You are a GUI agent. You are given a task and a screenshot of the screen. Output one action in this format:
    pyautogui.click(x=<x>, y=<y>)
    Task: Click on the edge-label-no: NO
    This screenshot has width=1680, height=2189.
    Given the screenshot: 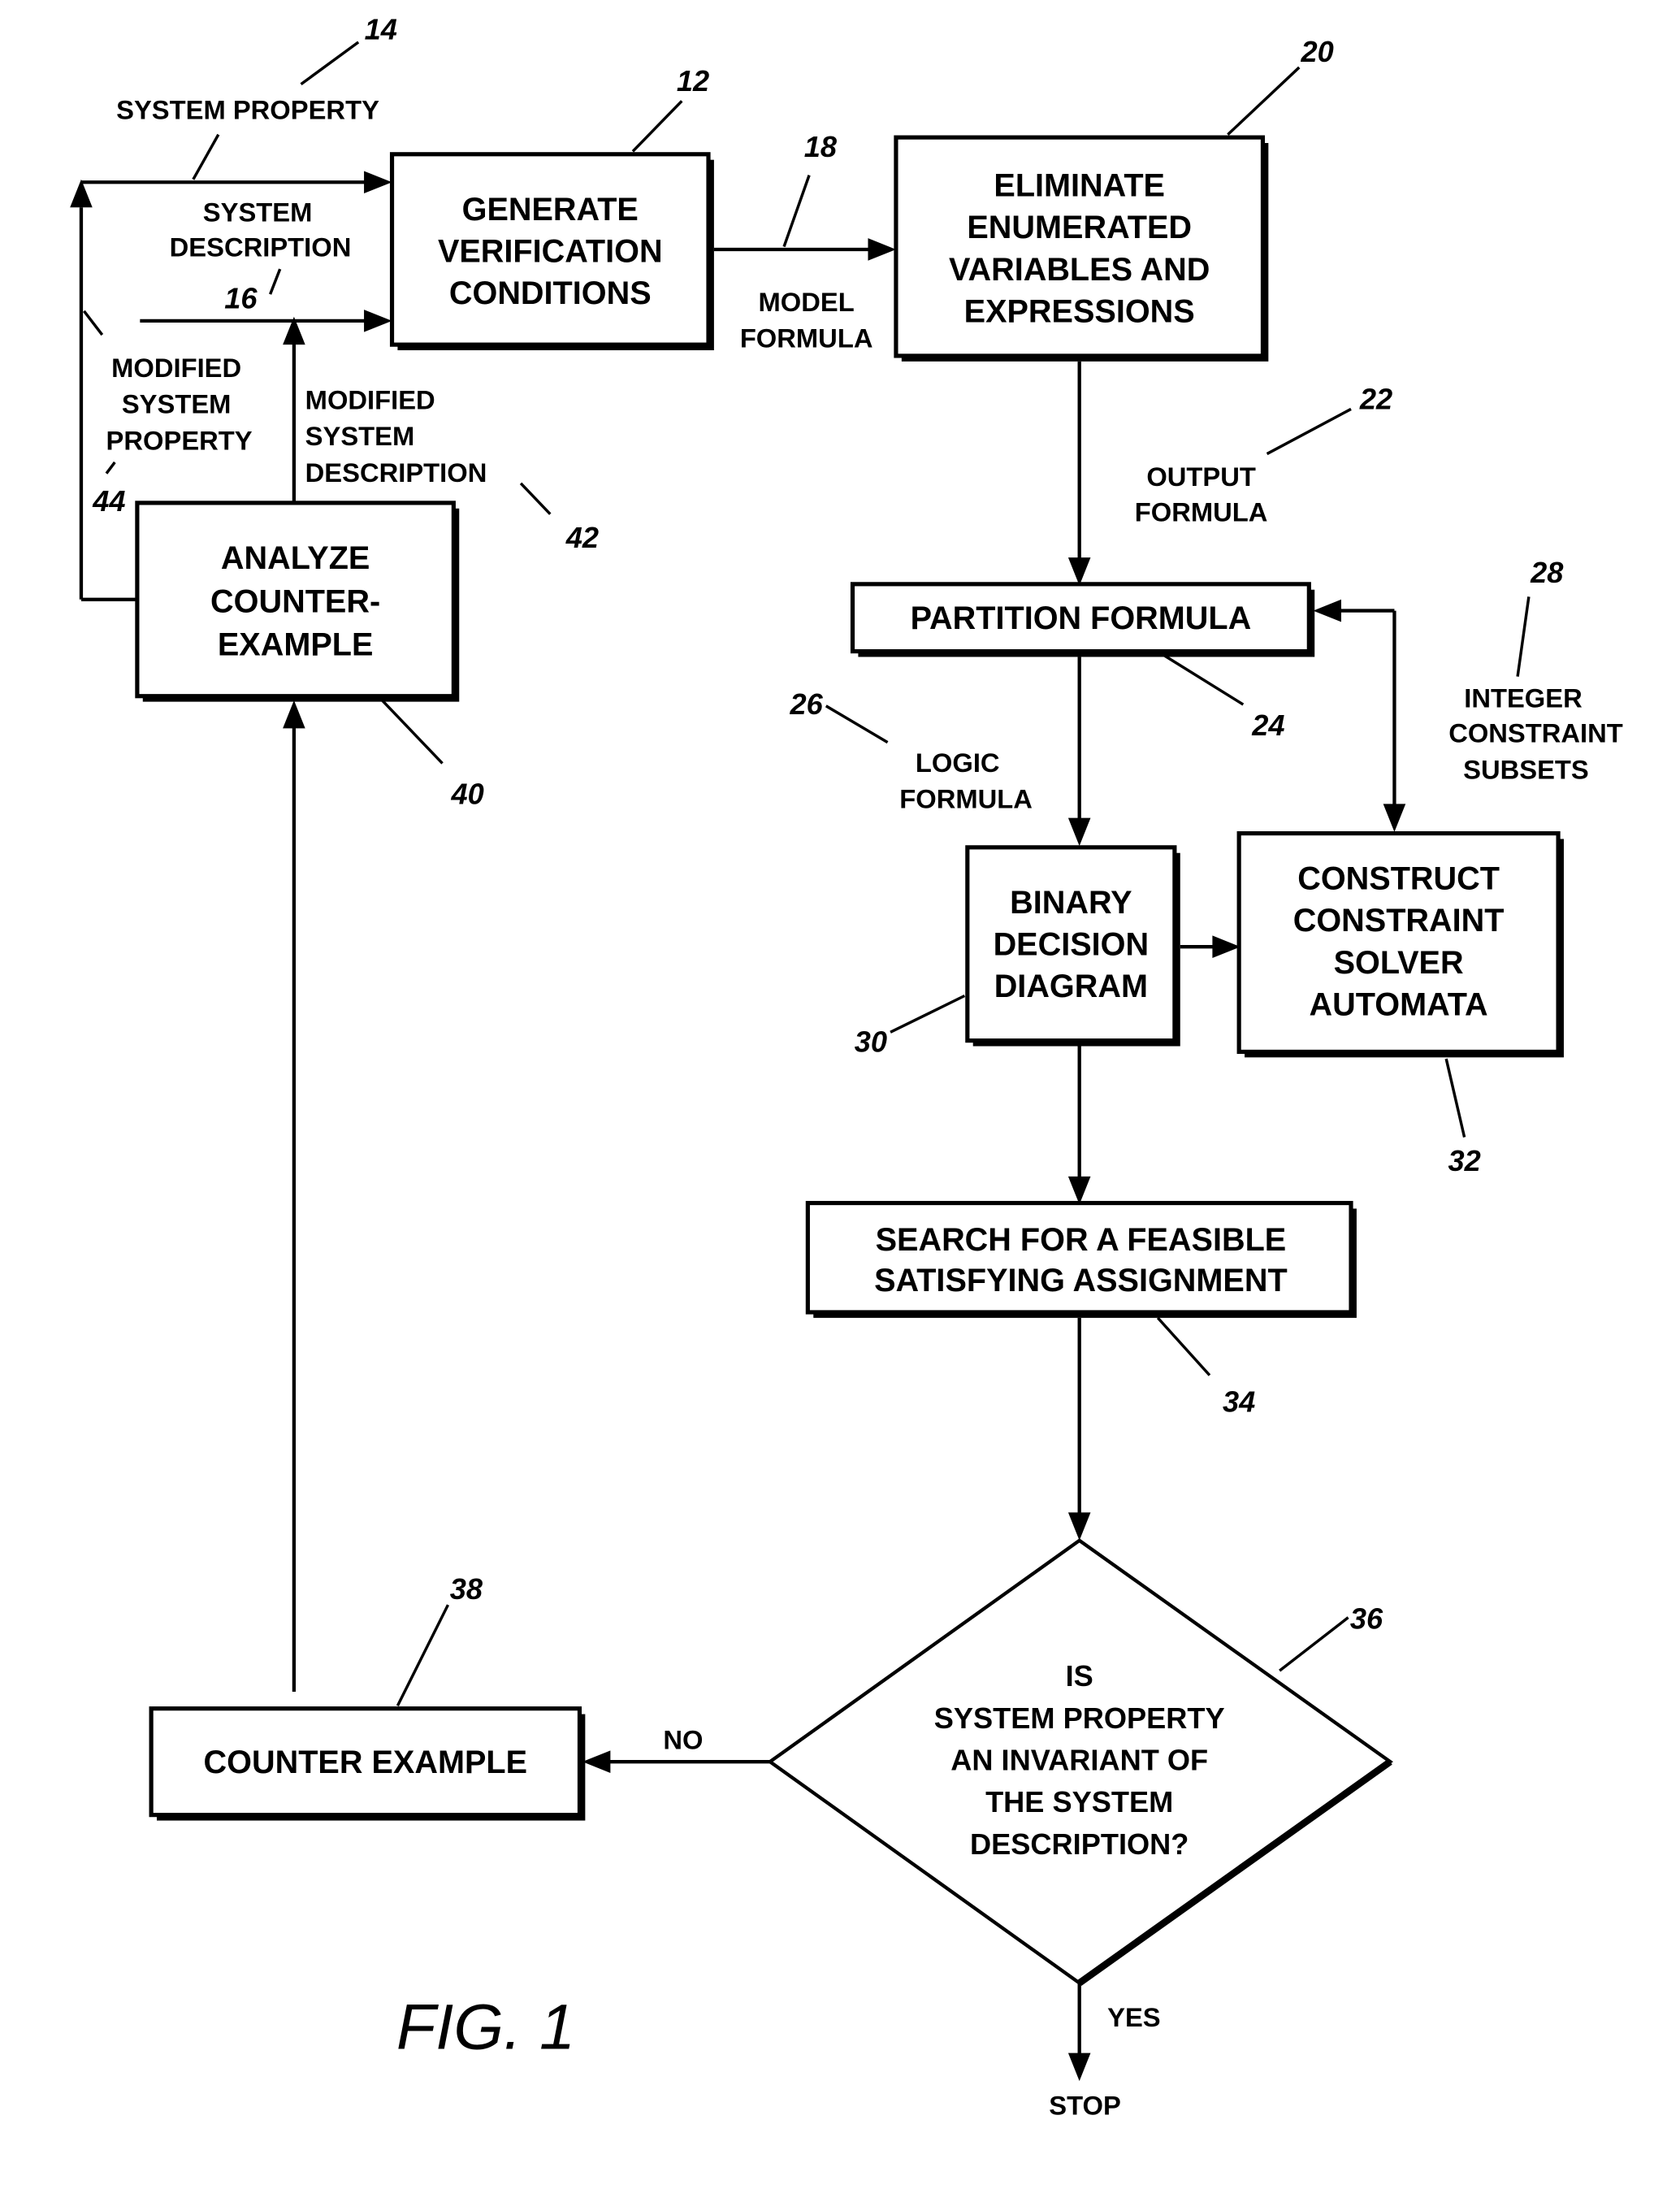 What is the action you would take?
    pyautogui.click(x=683, y=1740)
    